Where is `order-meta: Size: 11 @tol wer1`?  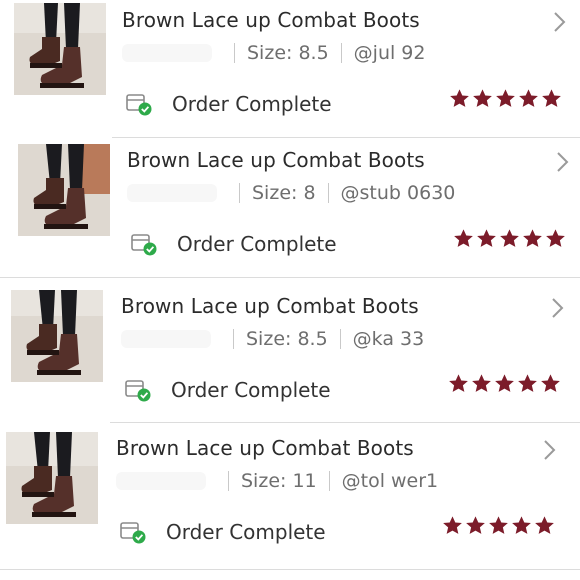
order-meta: Size: 11 @tol wer1 is located at coordinates (277, 481).